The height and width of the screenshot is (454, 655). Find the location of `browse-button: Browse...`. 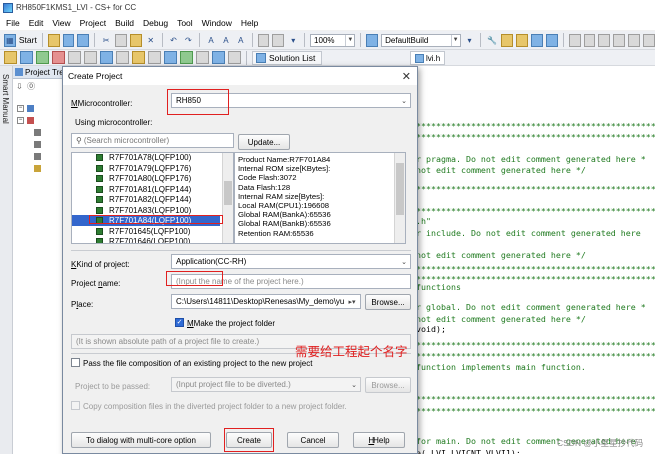

browse-button: Browse... is located at coordinates (388, 302).